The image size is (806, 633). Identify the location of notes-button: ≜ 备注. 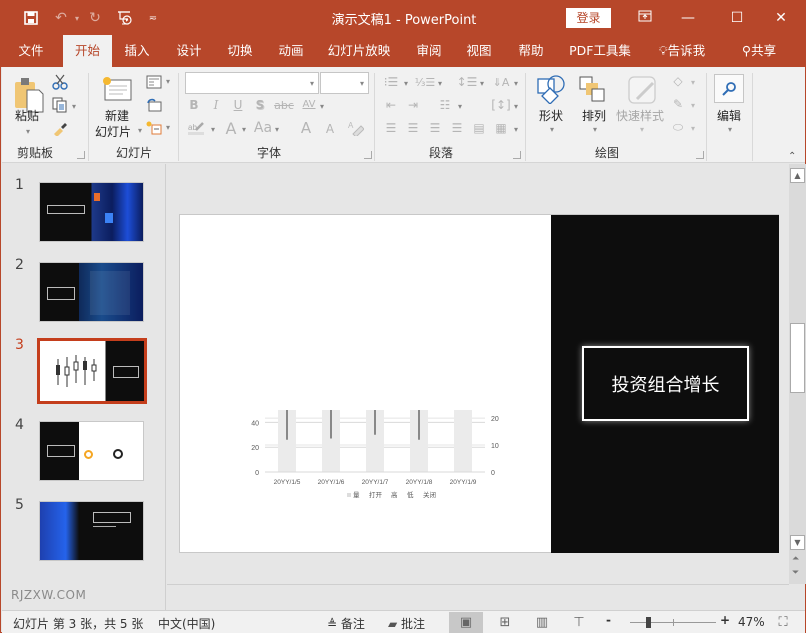
(346, 623).